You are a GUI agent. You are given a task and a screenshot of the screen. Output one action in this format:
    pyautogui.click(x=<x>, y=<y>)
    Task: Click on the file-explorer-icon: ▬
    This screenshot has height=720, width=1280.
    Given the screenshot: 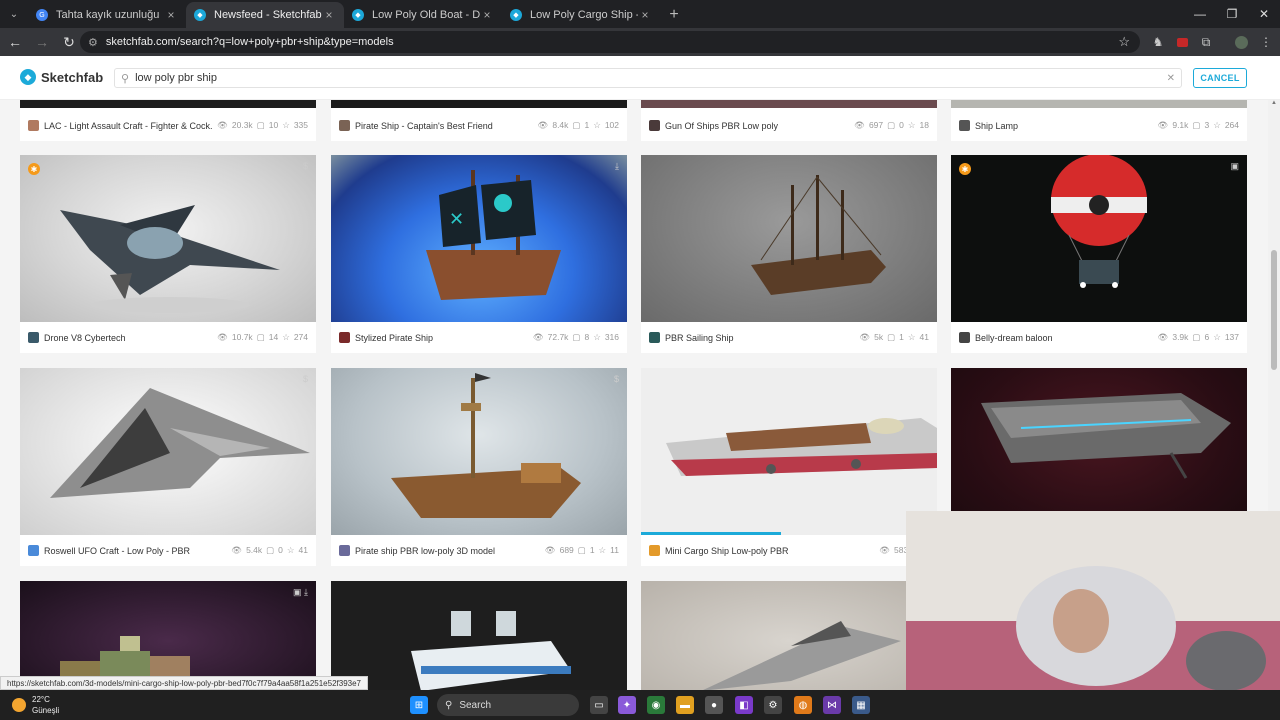 What is the action you would take?
    pyautogui.click(x=685, y=705)
    